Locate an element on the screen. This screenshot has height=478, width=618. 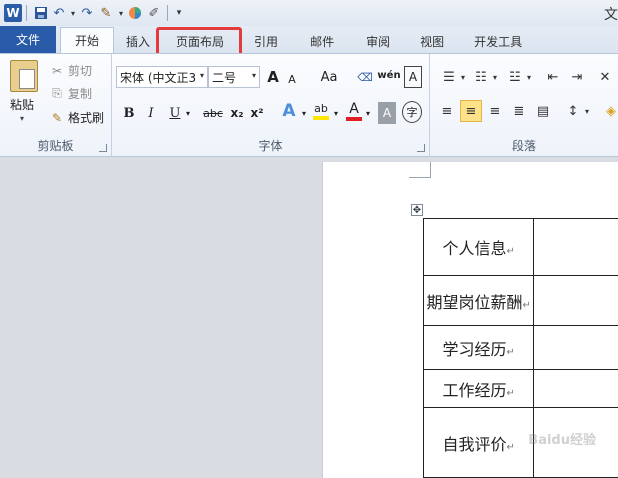
tab-references: 引用 is located at coordinates (263, 41).